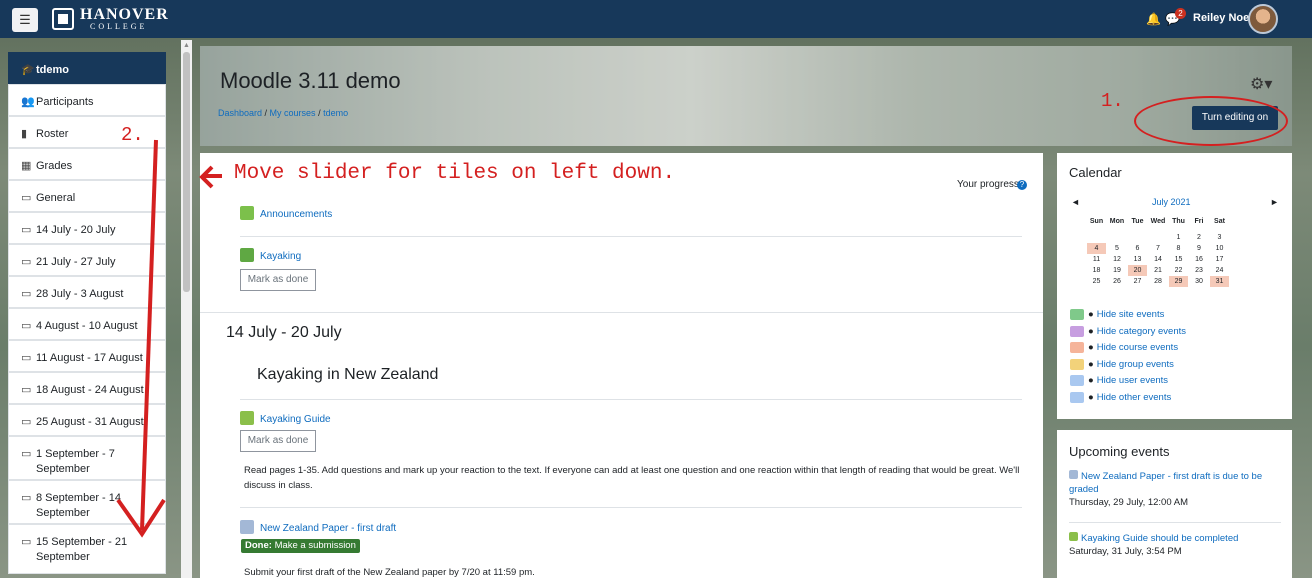 This screenshot has height=578, width=1312. What do you see at coordinates (1117, 248) in the screenshot?
I see `calendar-day: 5` at bounding box center [1117, 248].